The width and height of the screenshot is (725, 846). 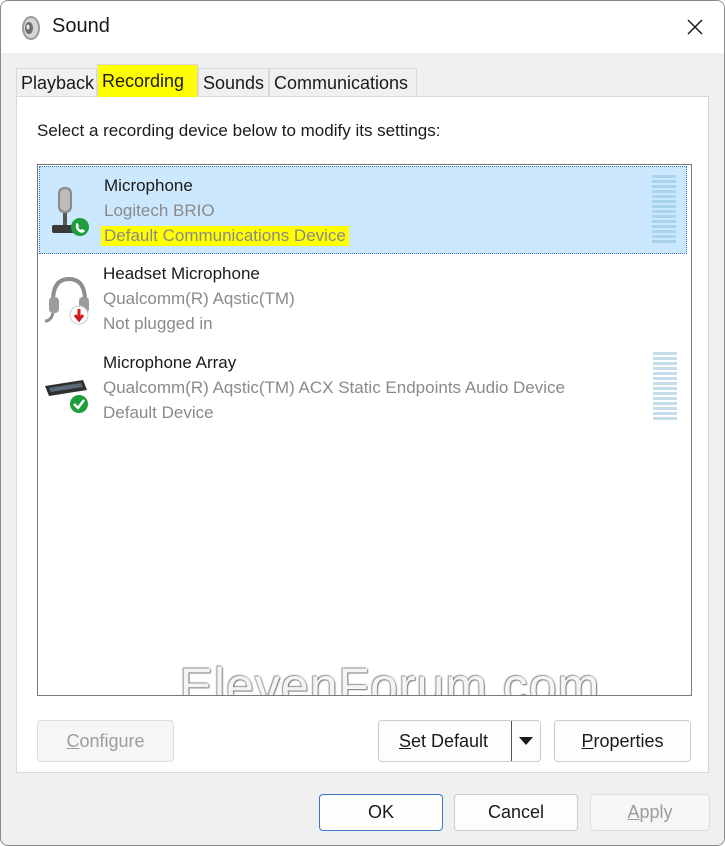 I want to click on configure-button: Configure, so click(x=105, y=741).